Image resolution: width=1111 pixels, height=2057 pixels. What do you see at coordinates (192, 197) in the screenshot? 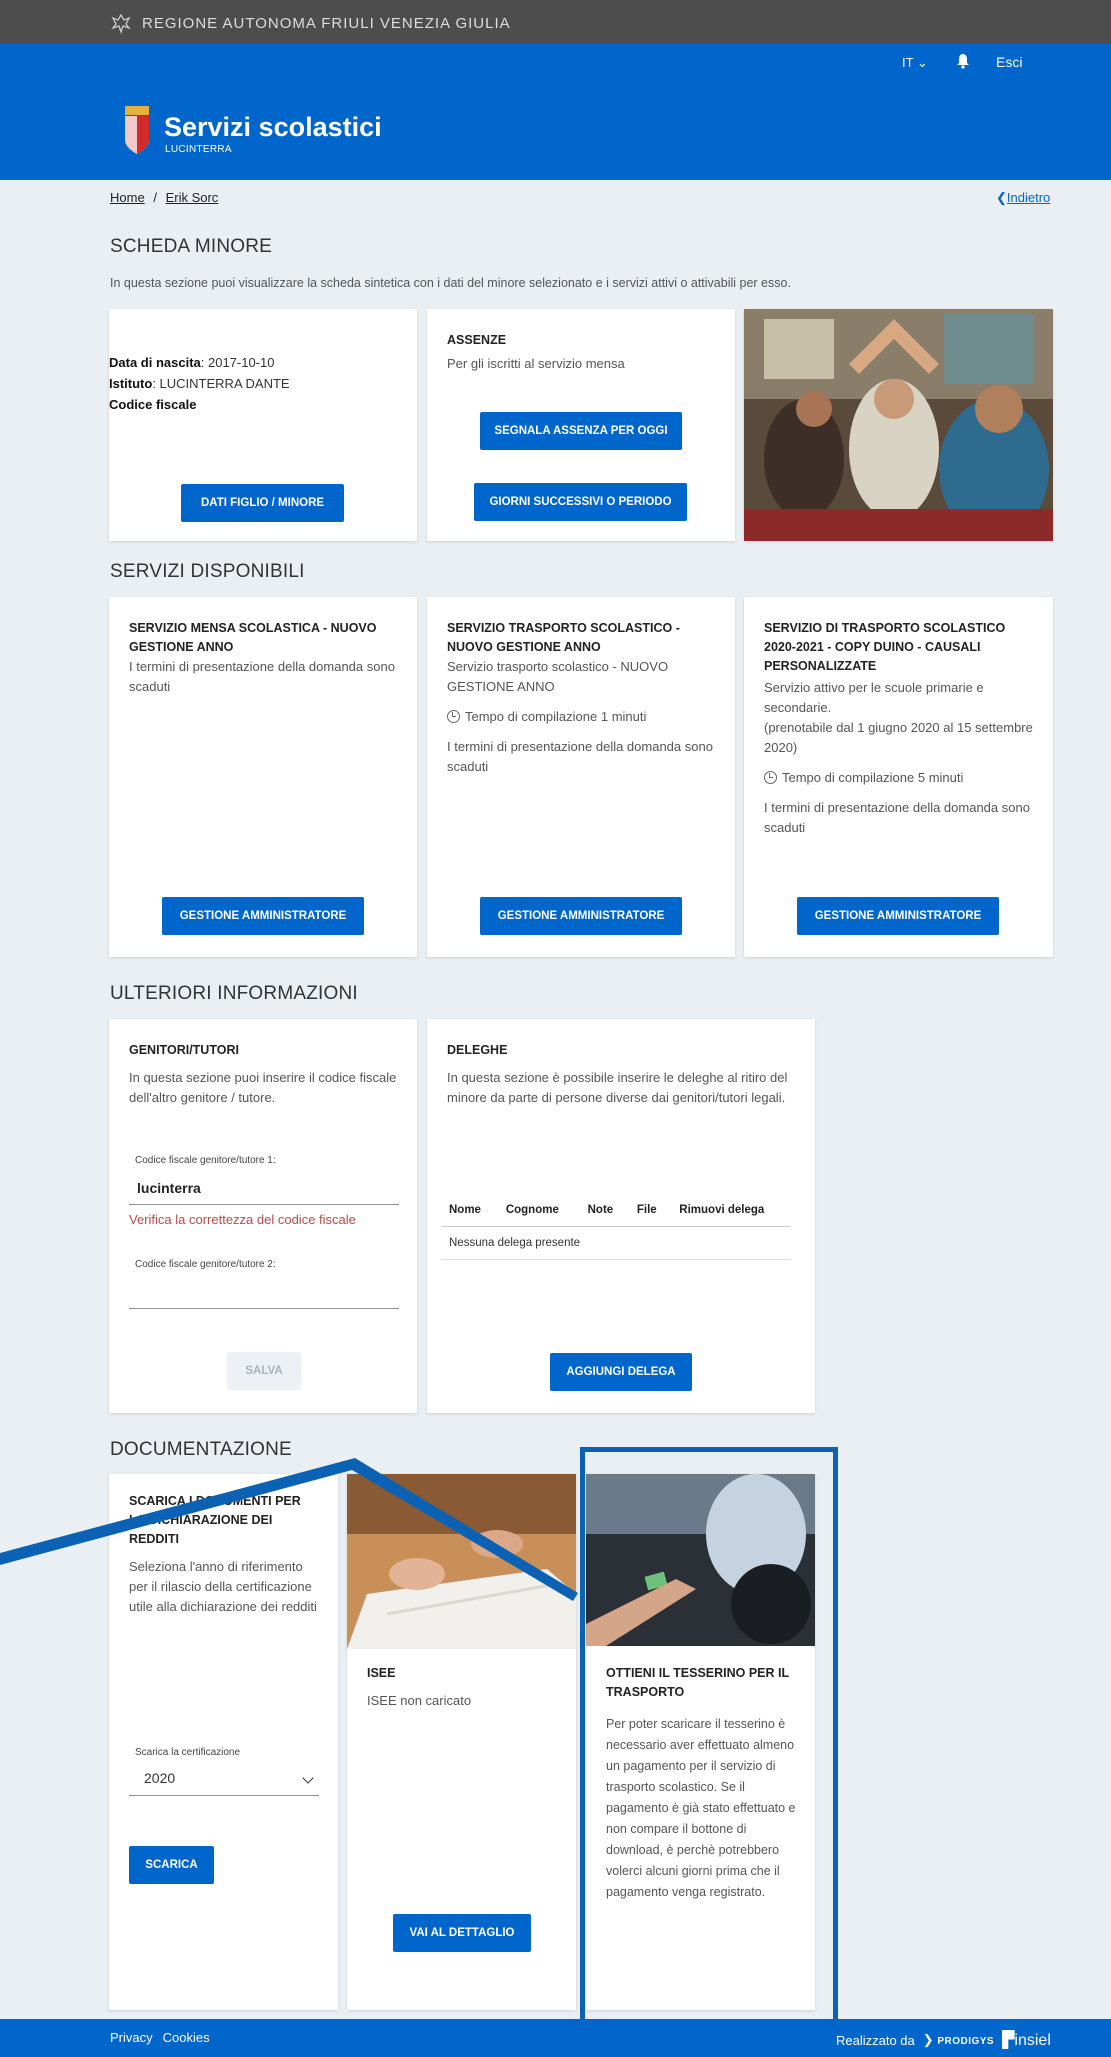
I see `breadcrumb-current: Erik Sorc` at bounding box center [192, 197].